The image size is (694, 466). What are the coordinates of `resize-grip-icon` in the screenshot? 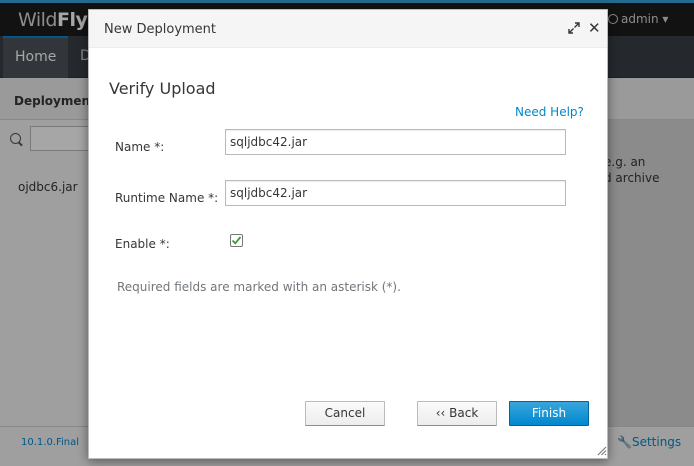 It's located at (601, 450).